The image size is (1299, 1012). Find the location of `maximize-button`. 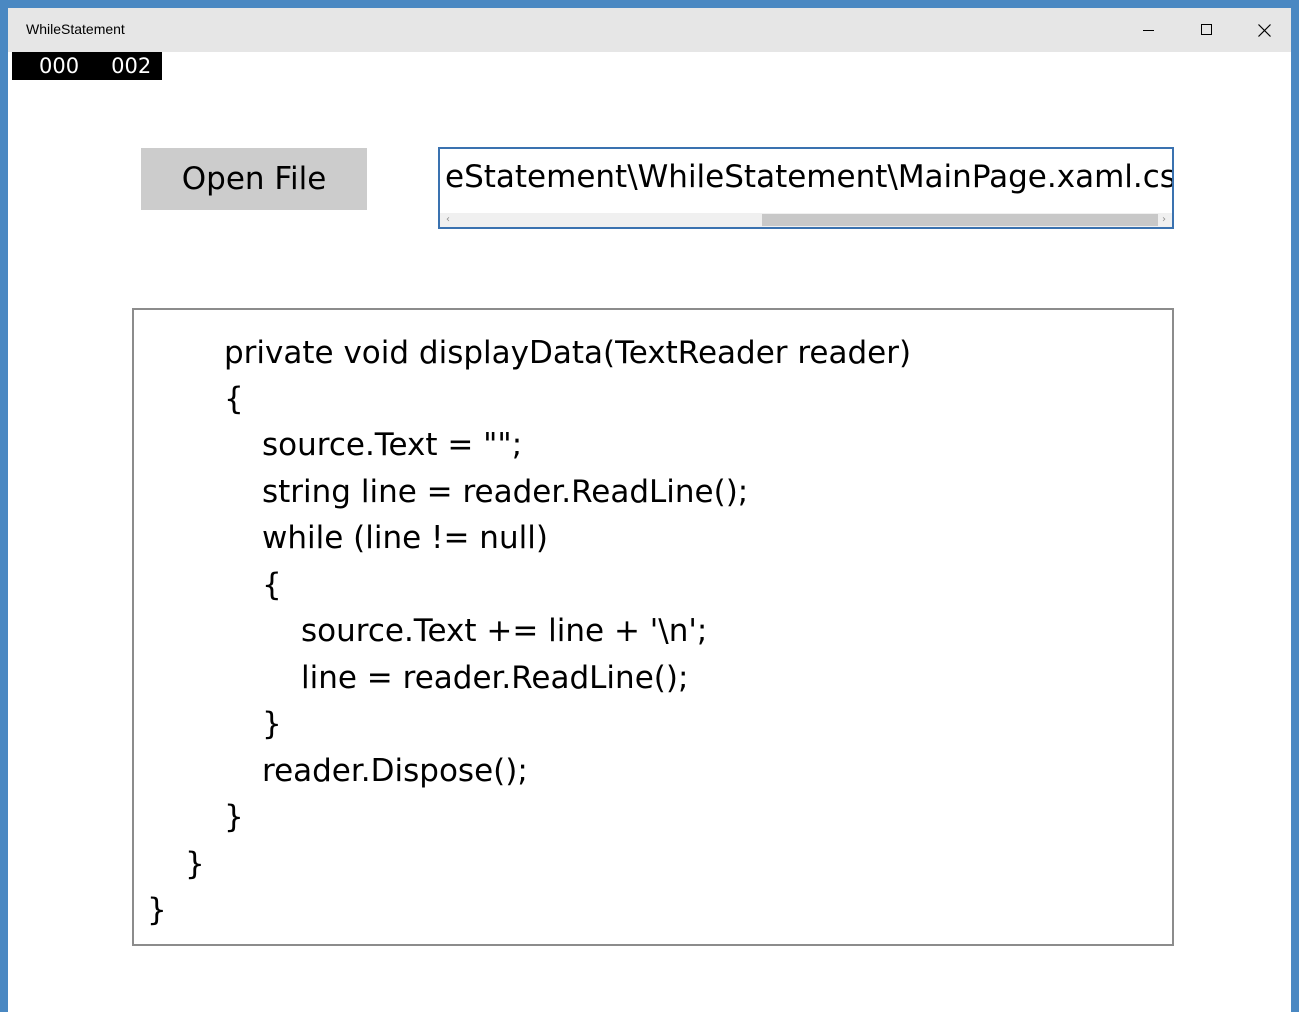

maximize-button is located at coordinates (1207, 30).